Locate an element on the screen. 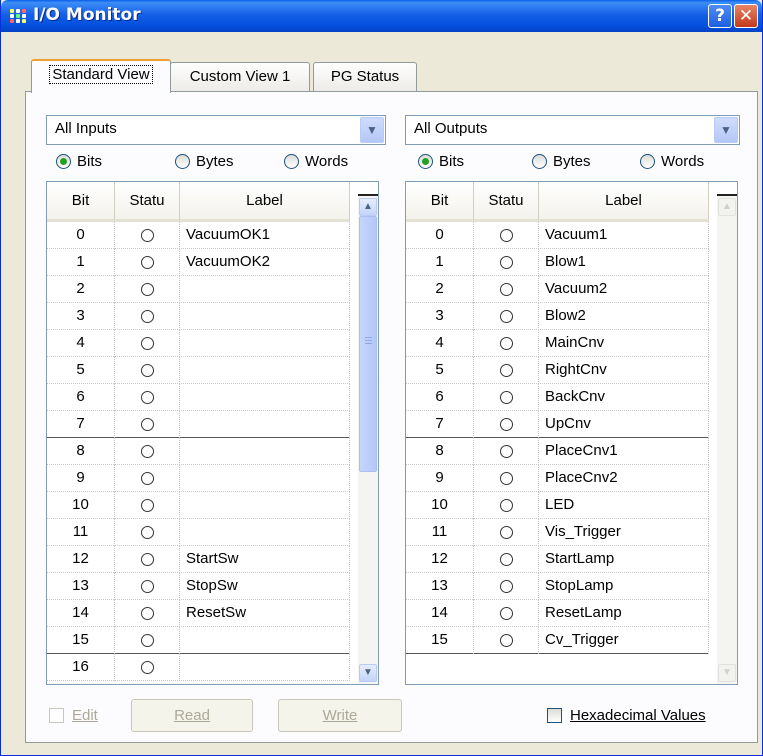 The width and height of the screenshot is (763, 756). tab-pg-status: PG Status is located at coordinates (365, 77).